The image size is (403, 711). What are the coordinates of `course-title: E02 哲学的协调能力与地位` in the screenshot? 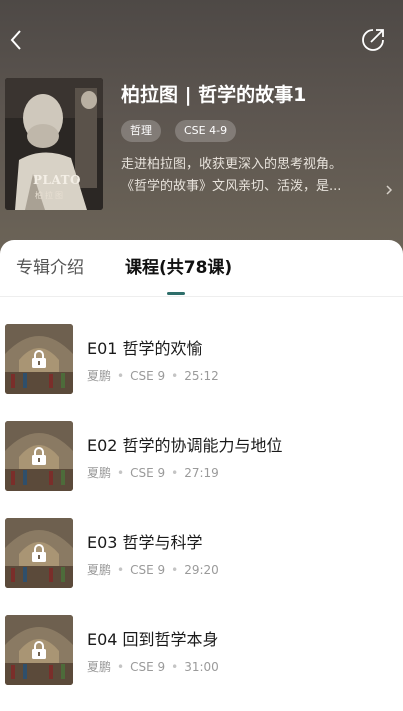 It's located at (185, 445).